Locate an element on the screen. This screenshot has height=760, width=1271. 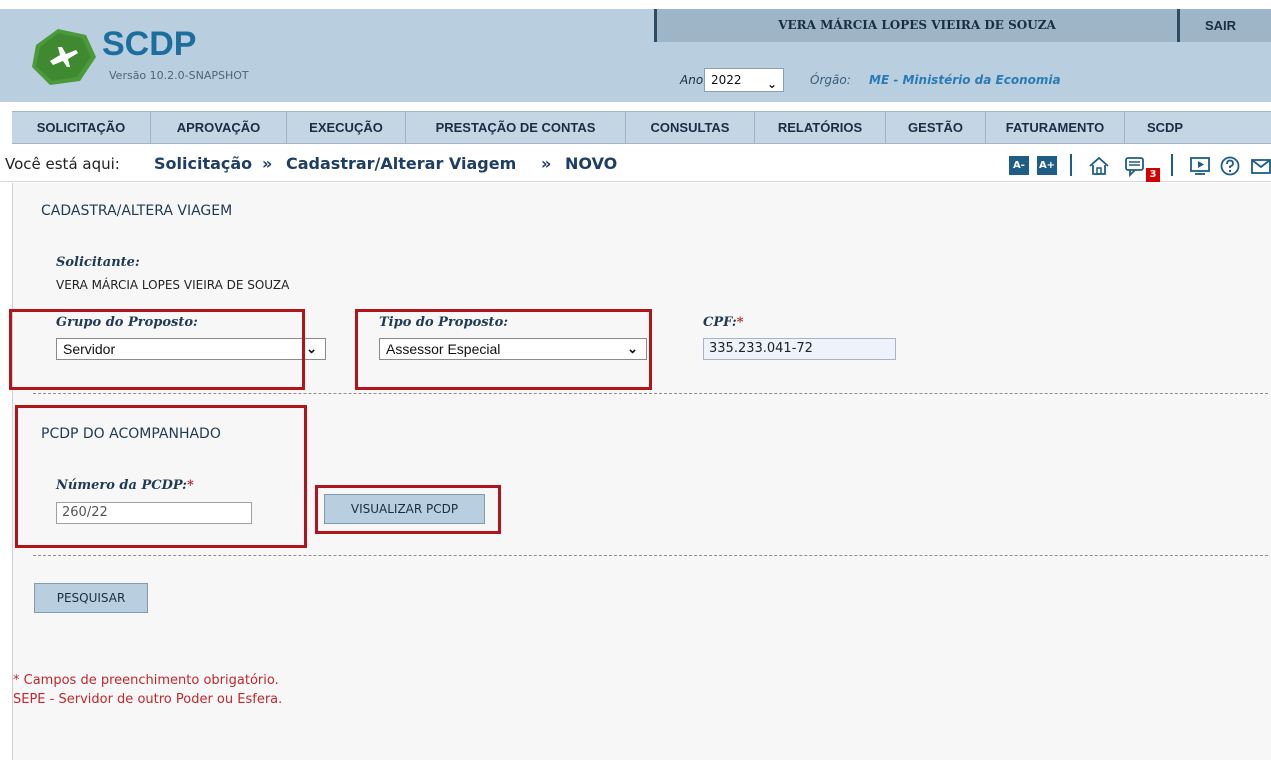
app-version: Versão 10.2.0-SNAPSHOT is located at coordinates (179, 75).